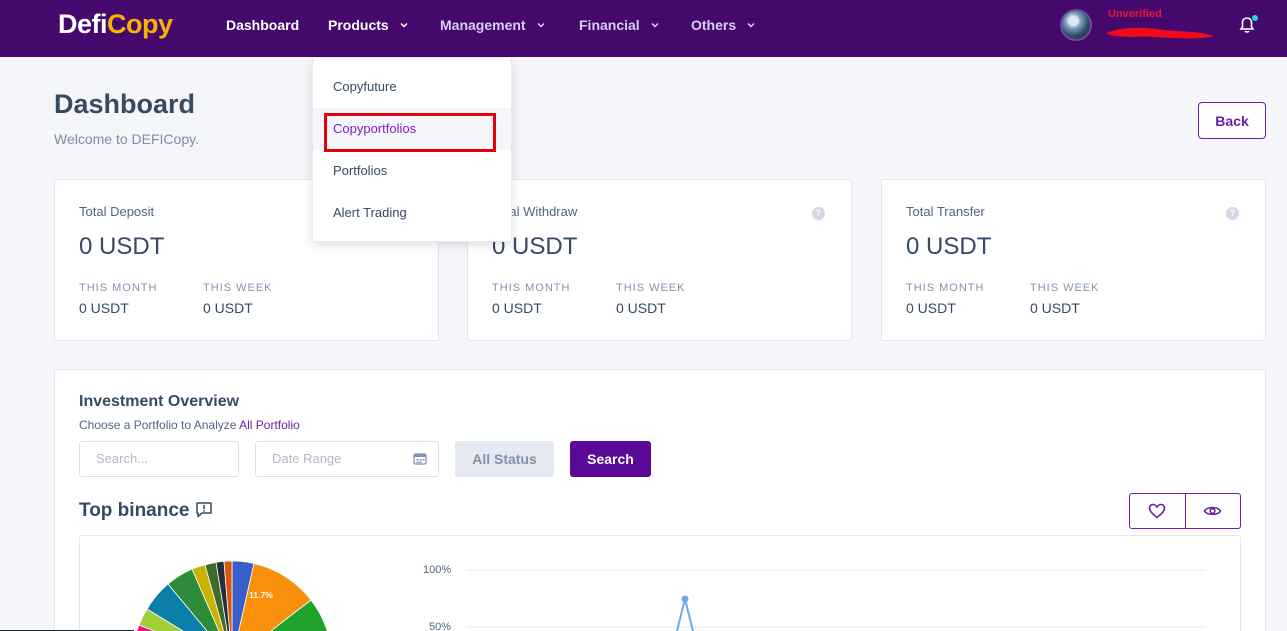 This screenshot has height=631, width=1287. What do you see at coordinates (232, 595) in the screenshot?
I see `portfolio-pie-chart: 11.7%` at bounding box center [232, 595].